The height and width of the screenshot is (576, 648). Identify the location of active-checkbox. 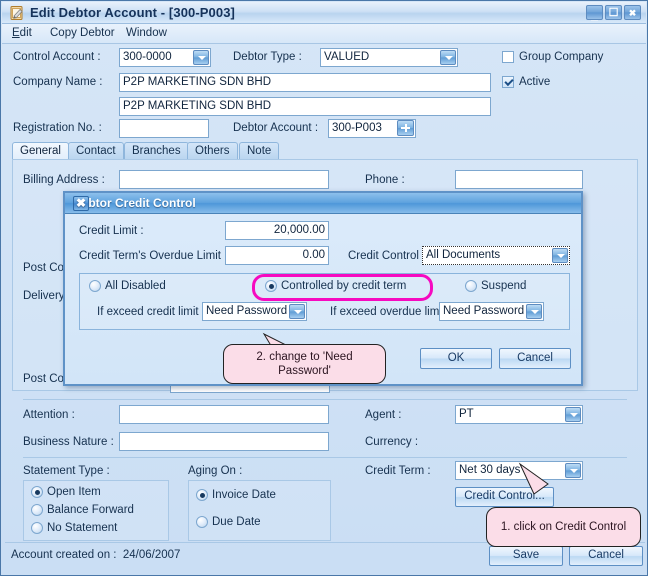
(508, 82).